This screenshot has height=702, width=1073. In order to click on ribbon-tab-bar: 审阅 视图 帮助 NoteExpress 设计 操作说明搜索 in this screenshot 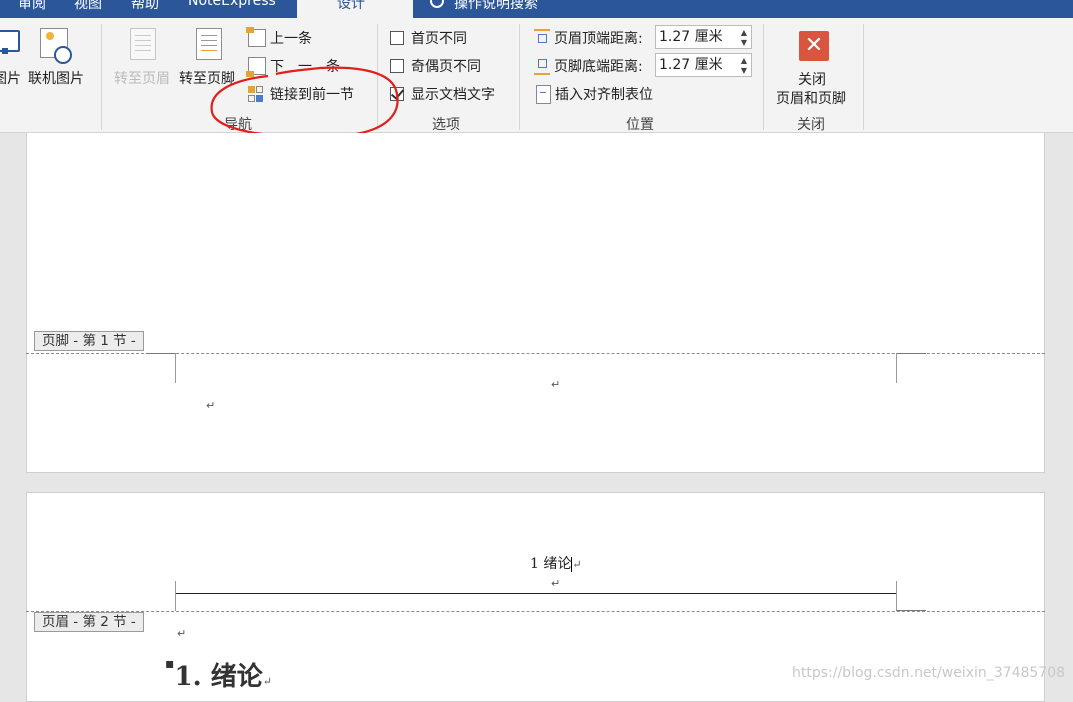, I will do `click(536, 9)`.